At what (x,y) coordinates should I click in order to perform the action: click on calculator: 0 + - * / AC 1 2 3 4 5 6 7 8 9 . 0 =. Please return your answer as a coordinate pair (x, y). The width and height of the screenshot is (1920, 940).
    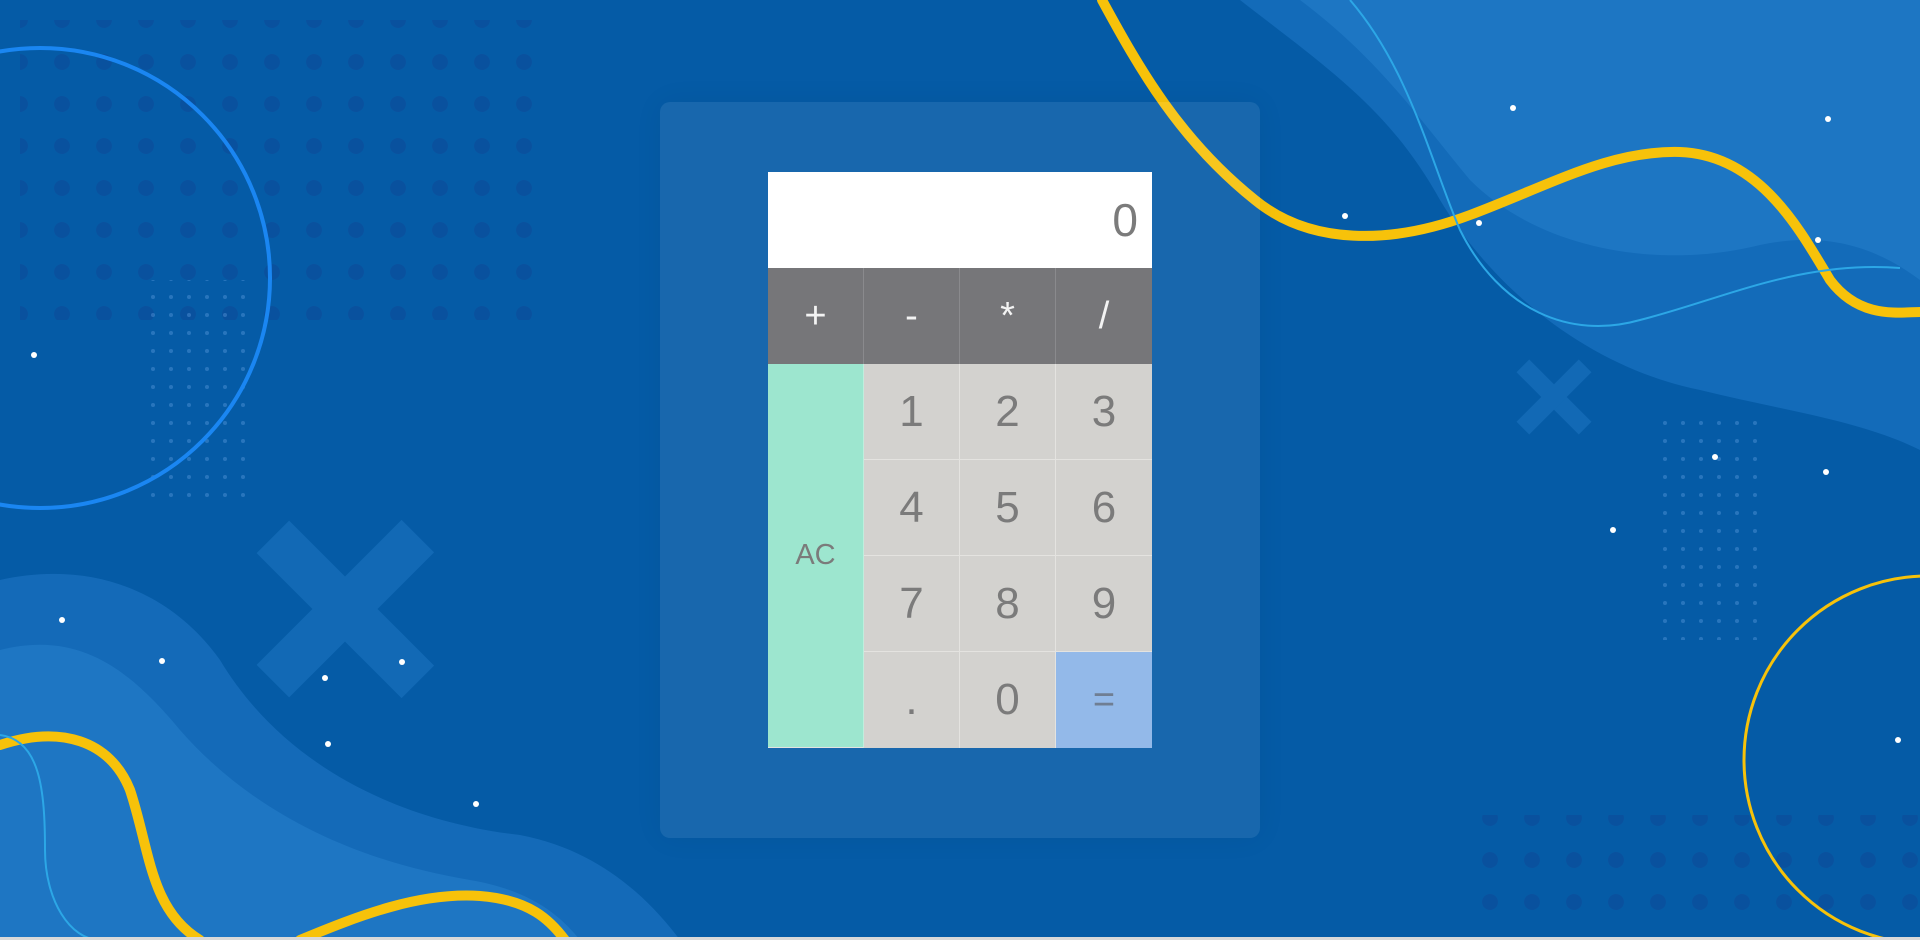
    Looking at the image, I should click on (960, 460).